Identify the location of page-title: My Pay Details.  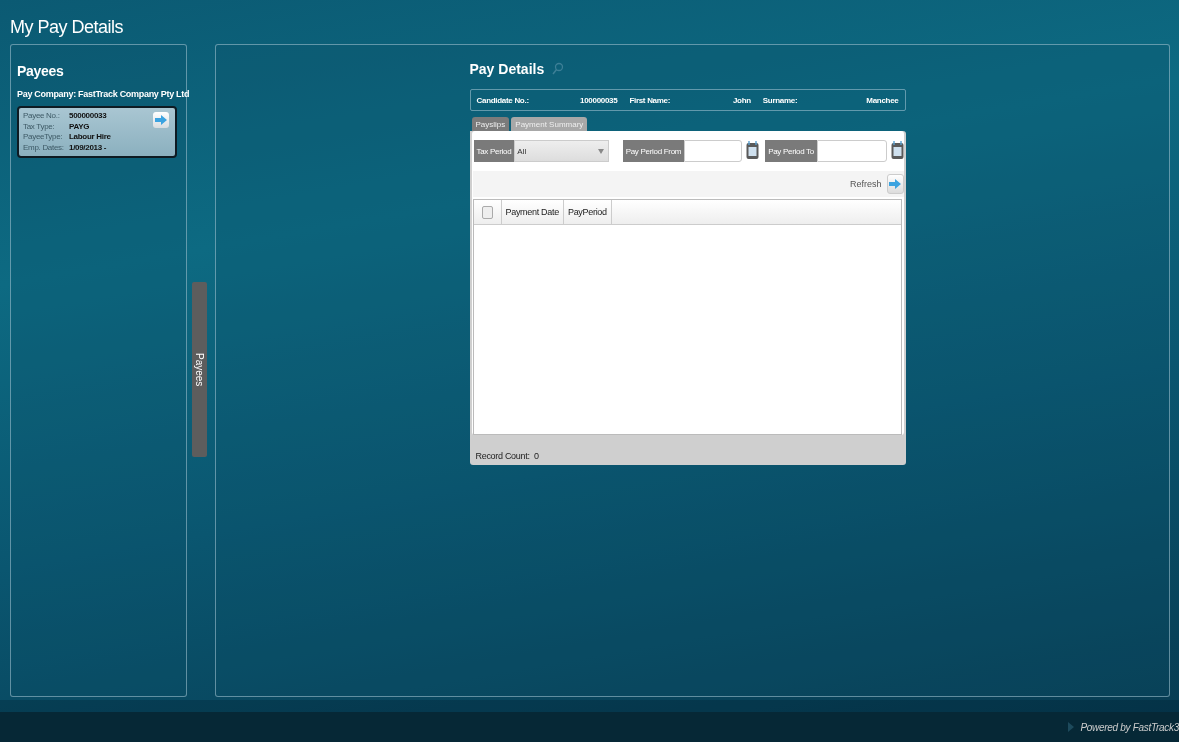
(67, 27).